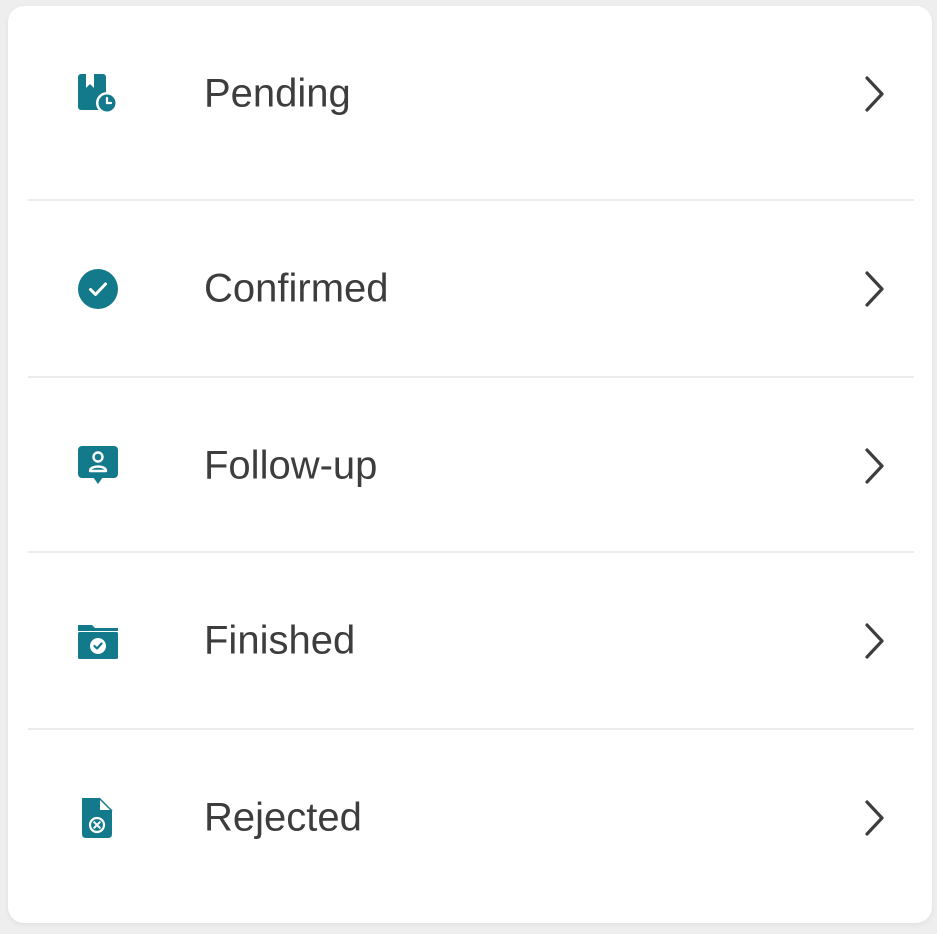 The image size is (937, 934). I want to click on bookmark-clock-icon, so click(98, 94).